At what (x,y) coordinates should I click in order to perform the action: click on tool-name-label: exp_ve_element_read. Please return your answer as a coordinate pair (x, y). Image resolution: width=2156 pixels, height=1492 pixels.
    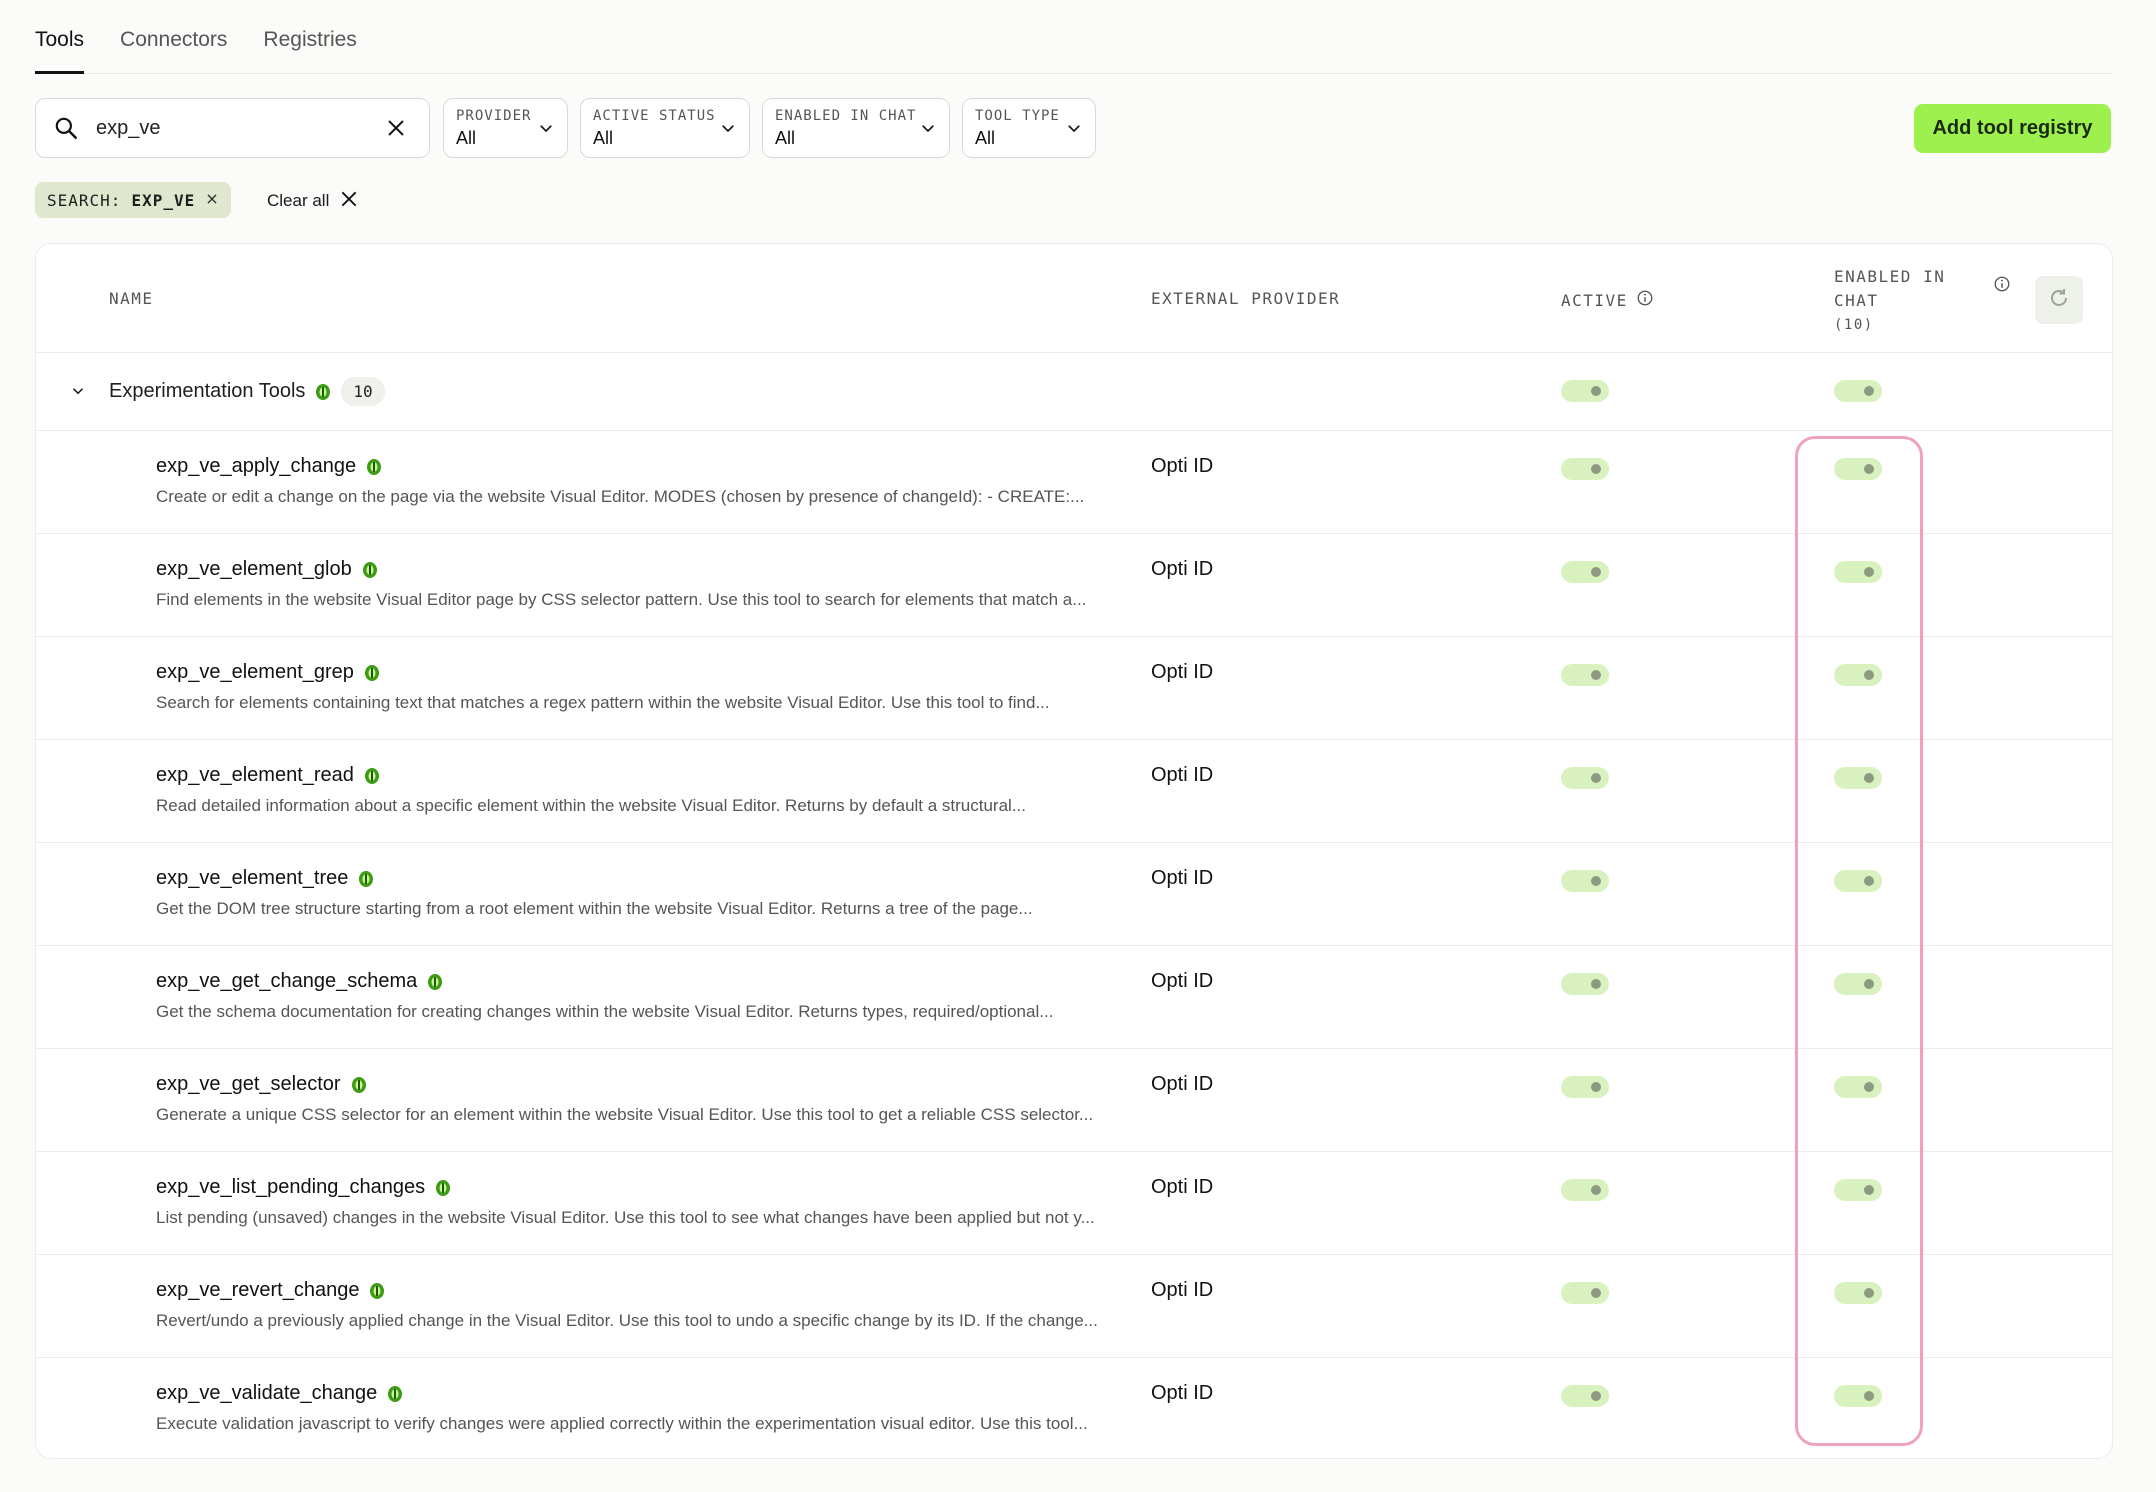
    Looking at the image, I should click on (255, 775).